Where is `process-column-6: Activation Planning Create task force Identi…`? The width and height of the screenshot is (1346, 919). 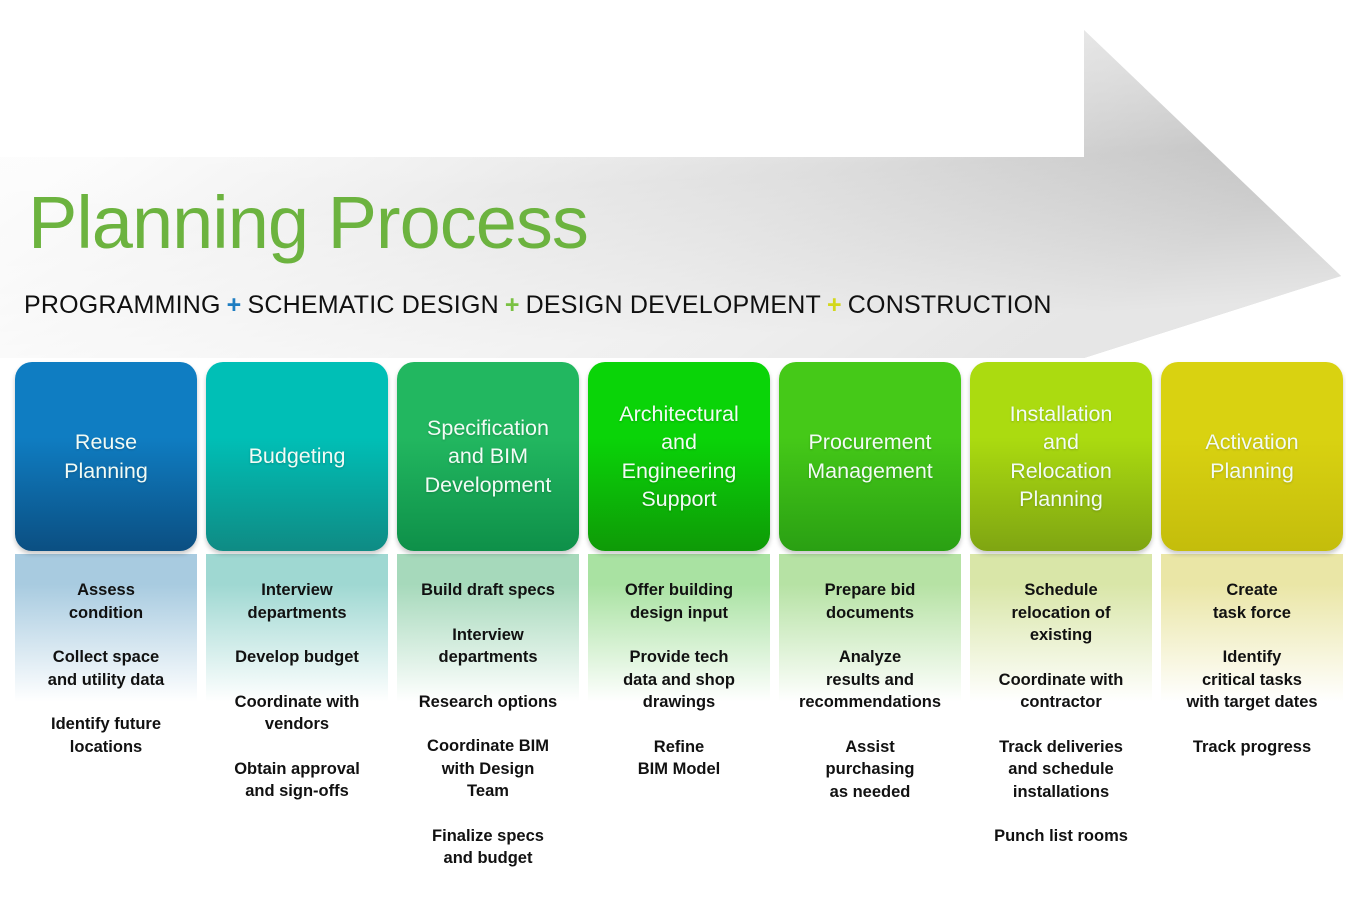
process-column-6: Activation Planning Create task force Identi… is located at coordinates (1252, 634).